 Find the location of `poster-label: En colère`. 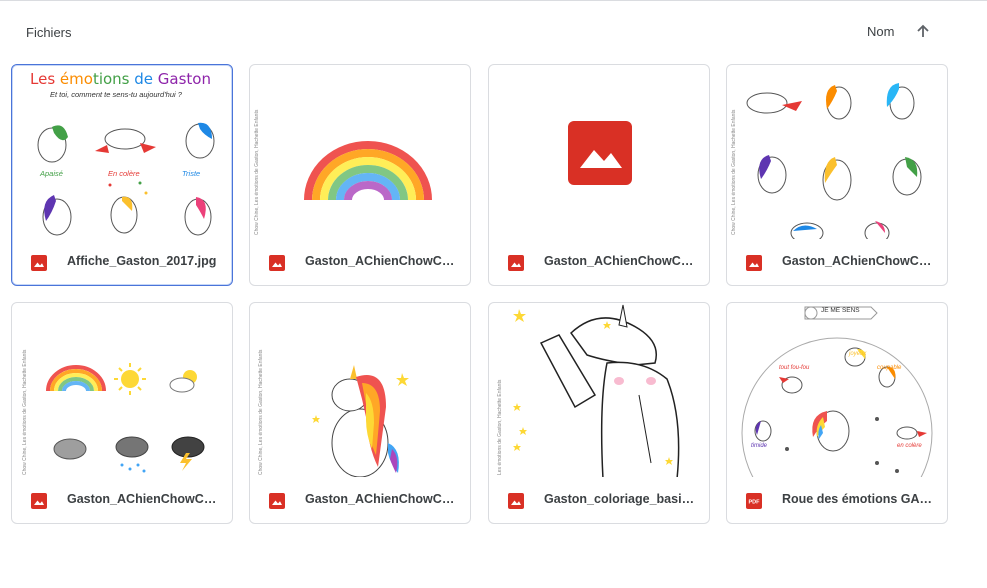

poster-label: En colère is located at coordinates (124, 173).